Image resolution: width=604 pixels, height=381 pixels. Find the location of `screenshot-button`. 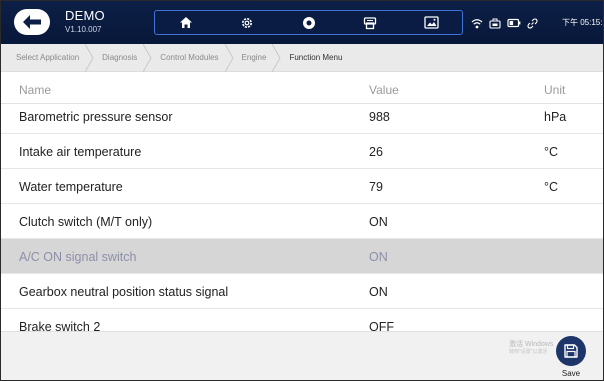

screenshot-button is located at coordinates (431, 22).